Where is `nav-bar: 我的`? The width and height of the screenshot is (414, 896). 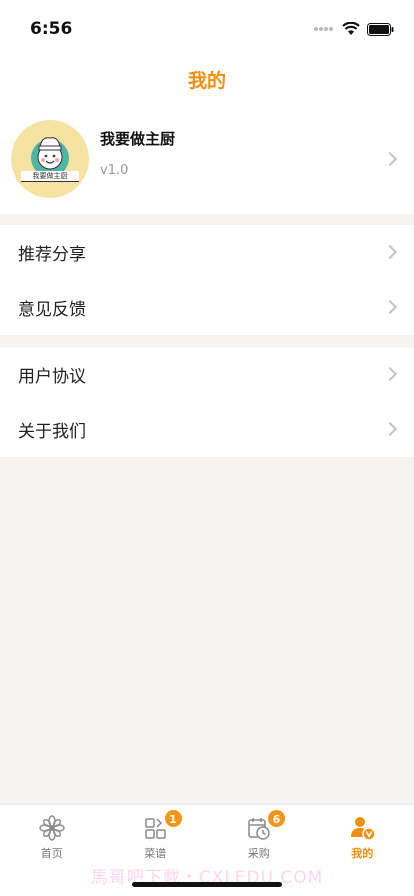 nav-bar: 我的 is located at coordinates (207, 81).